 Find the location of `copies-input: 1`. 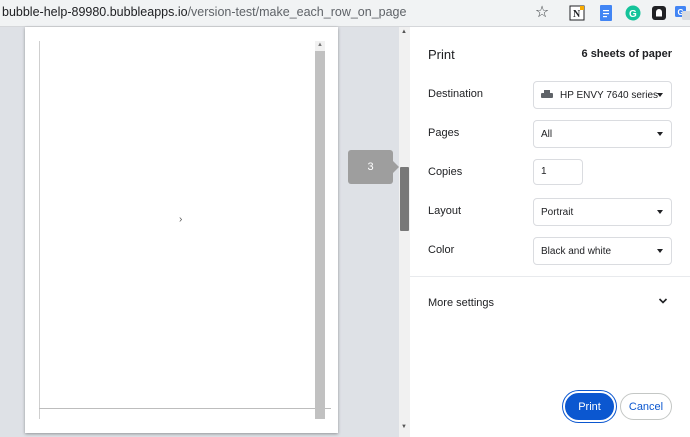

copies-input: 1 is located at coordinates (558, 172).